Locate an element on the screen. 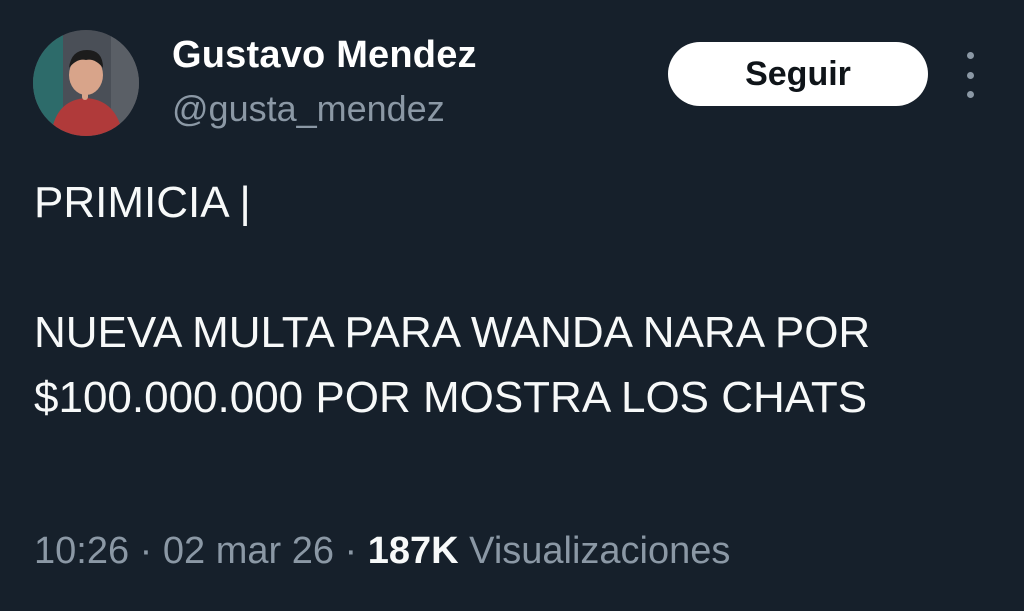 Image resolution: width=1024 pixels, height=611 pixels. views-label: Visualizaciones is located at coordinates (600, 551).